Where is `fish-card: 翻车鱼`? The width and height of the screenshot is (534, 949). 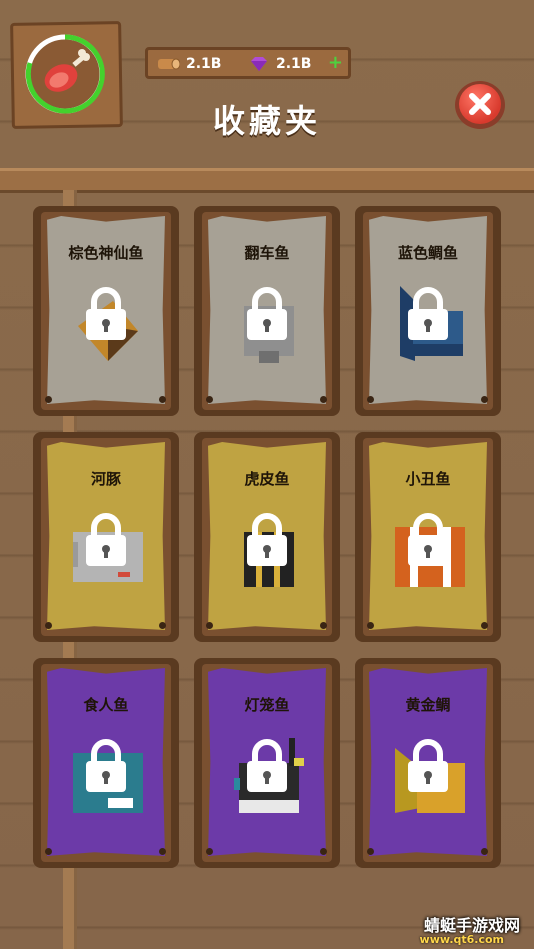 fish-card: 翻车鱼 is located at coordinates (267, 311).